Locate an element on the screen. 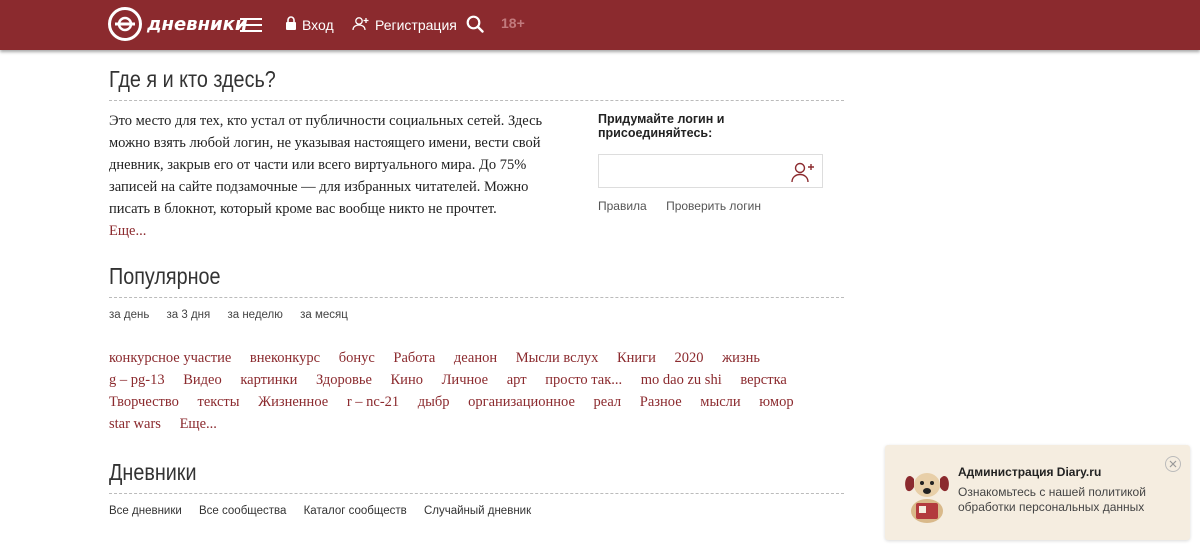  tag-link: Мысли вслух is located at coordinates (557, 358).